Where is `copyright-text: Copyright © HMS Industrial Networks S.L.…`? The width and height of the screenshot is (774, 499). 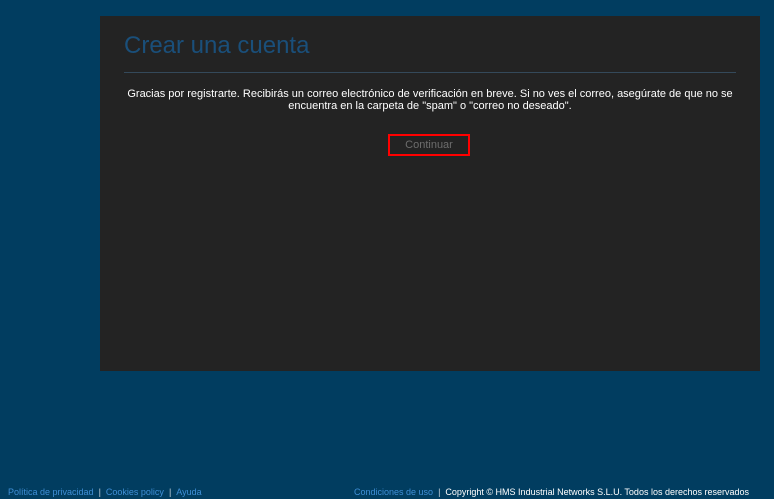 copyright-text: Copyright © HMS Industrial Networks S.L.… is located at coordinates (597, 492).